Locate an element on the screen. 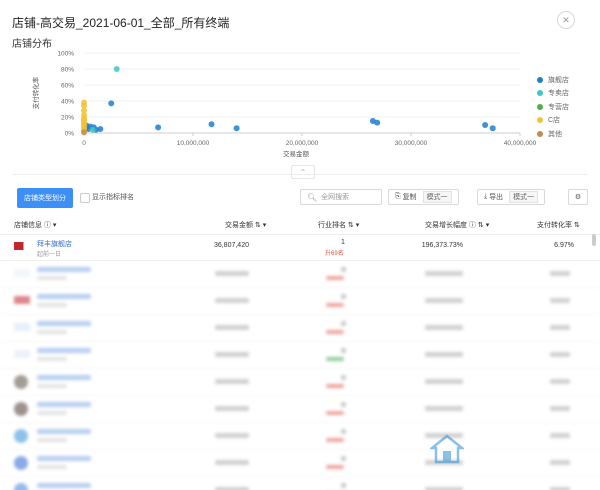 Image resolution: width=600 pixels, height=490 pixels. legend-label: 专营店 is located at coordinates (558, 107).